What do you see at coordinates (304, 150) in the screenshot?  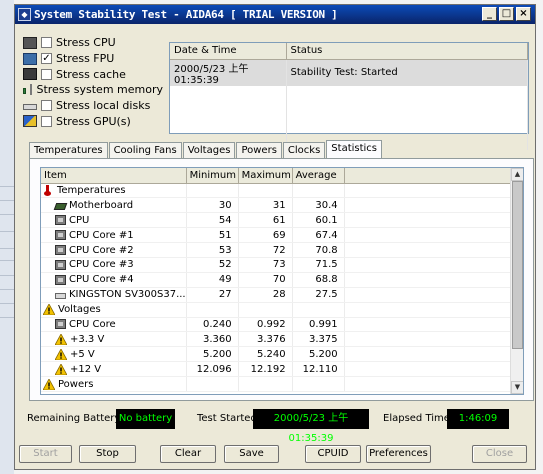 I see `tab-clocks: Clocks` at bounding box center [304, 150].